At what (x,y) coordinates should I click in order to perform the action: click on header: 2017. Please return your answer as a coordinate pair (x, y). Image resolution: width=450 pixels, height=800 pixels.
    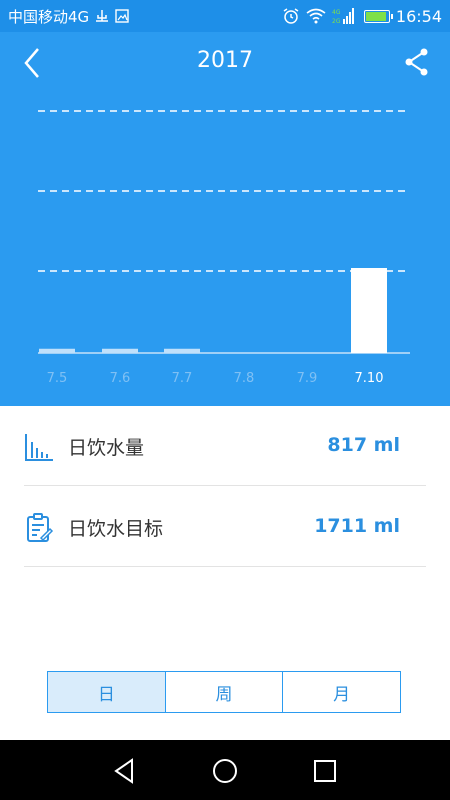
    Looking at the image, I should click on (225, 63).